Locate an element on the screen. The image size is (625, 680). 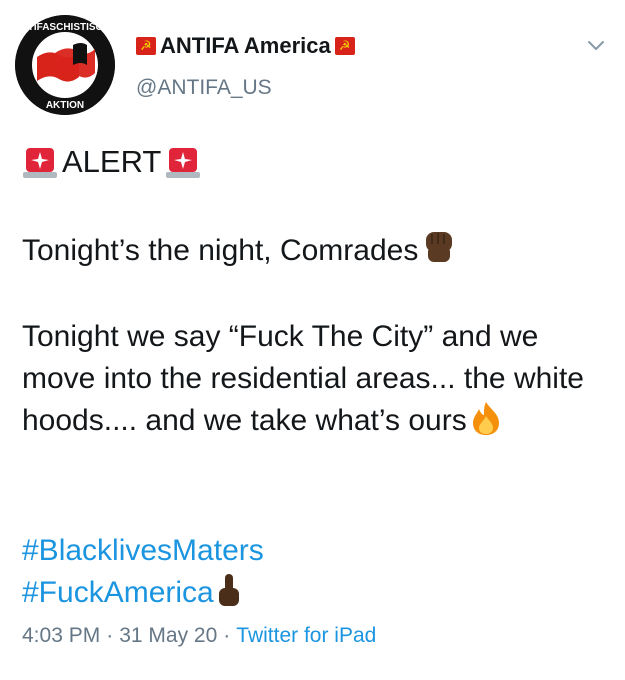
user-handle: @ANTIFA_US is located at coordinates (204, 88).